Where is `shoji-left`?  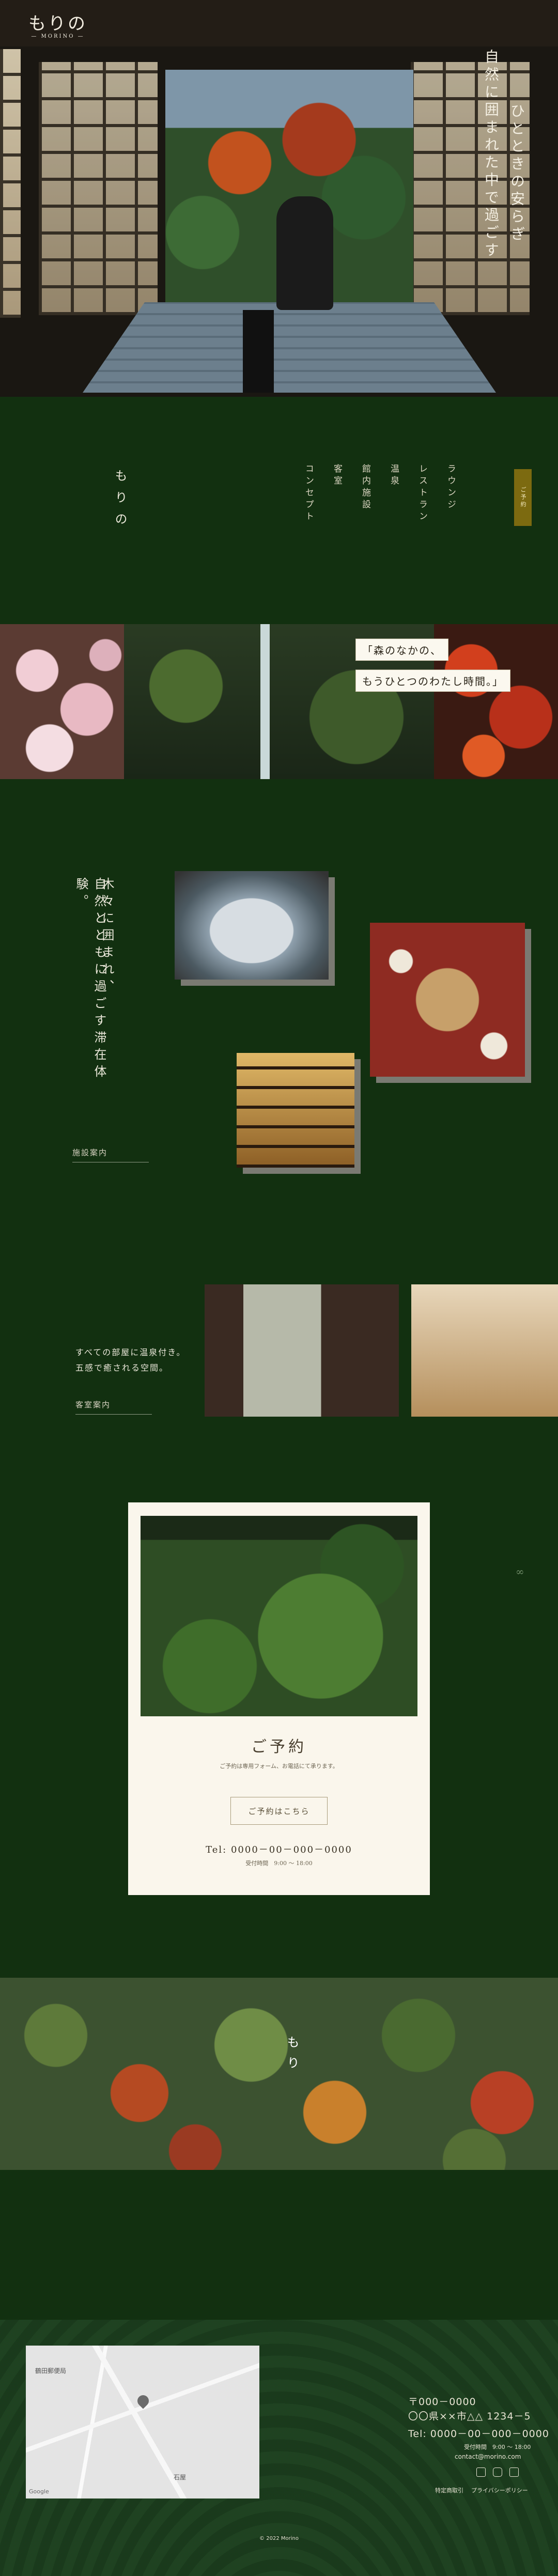
shoji-left is located at coordinates (99, 188).